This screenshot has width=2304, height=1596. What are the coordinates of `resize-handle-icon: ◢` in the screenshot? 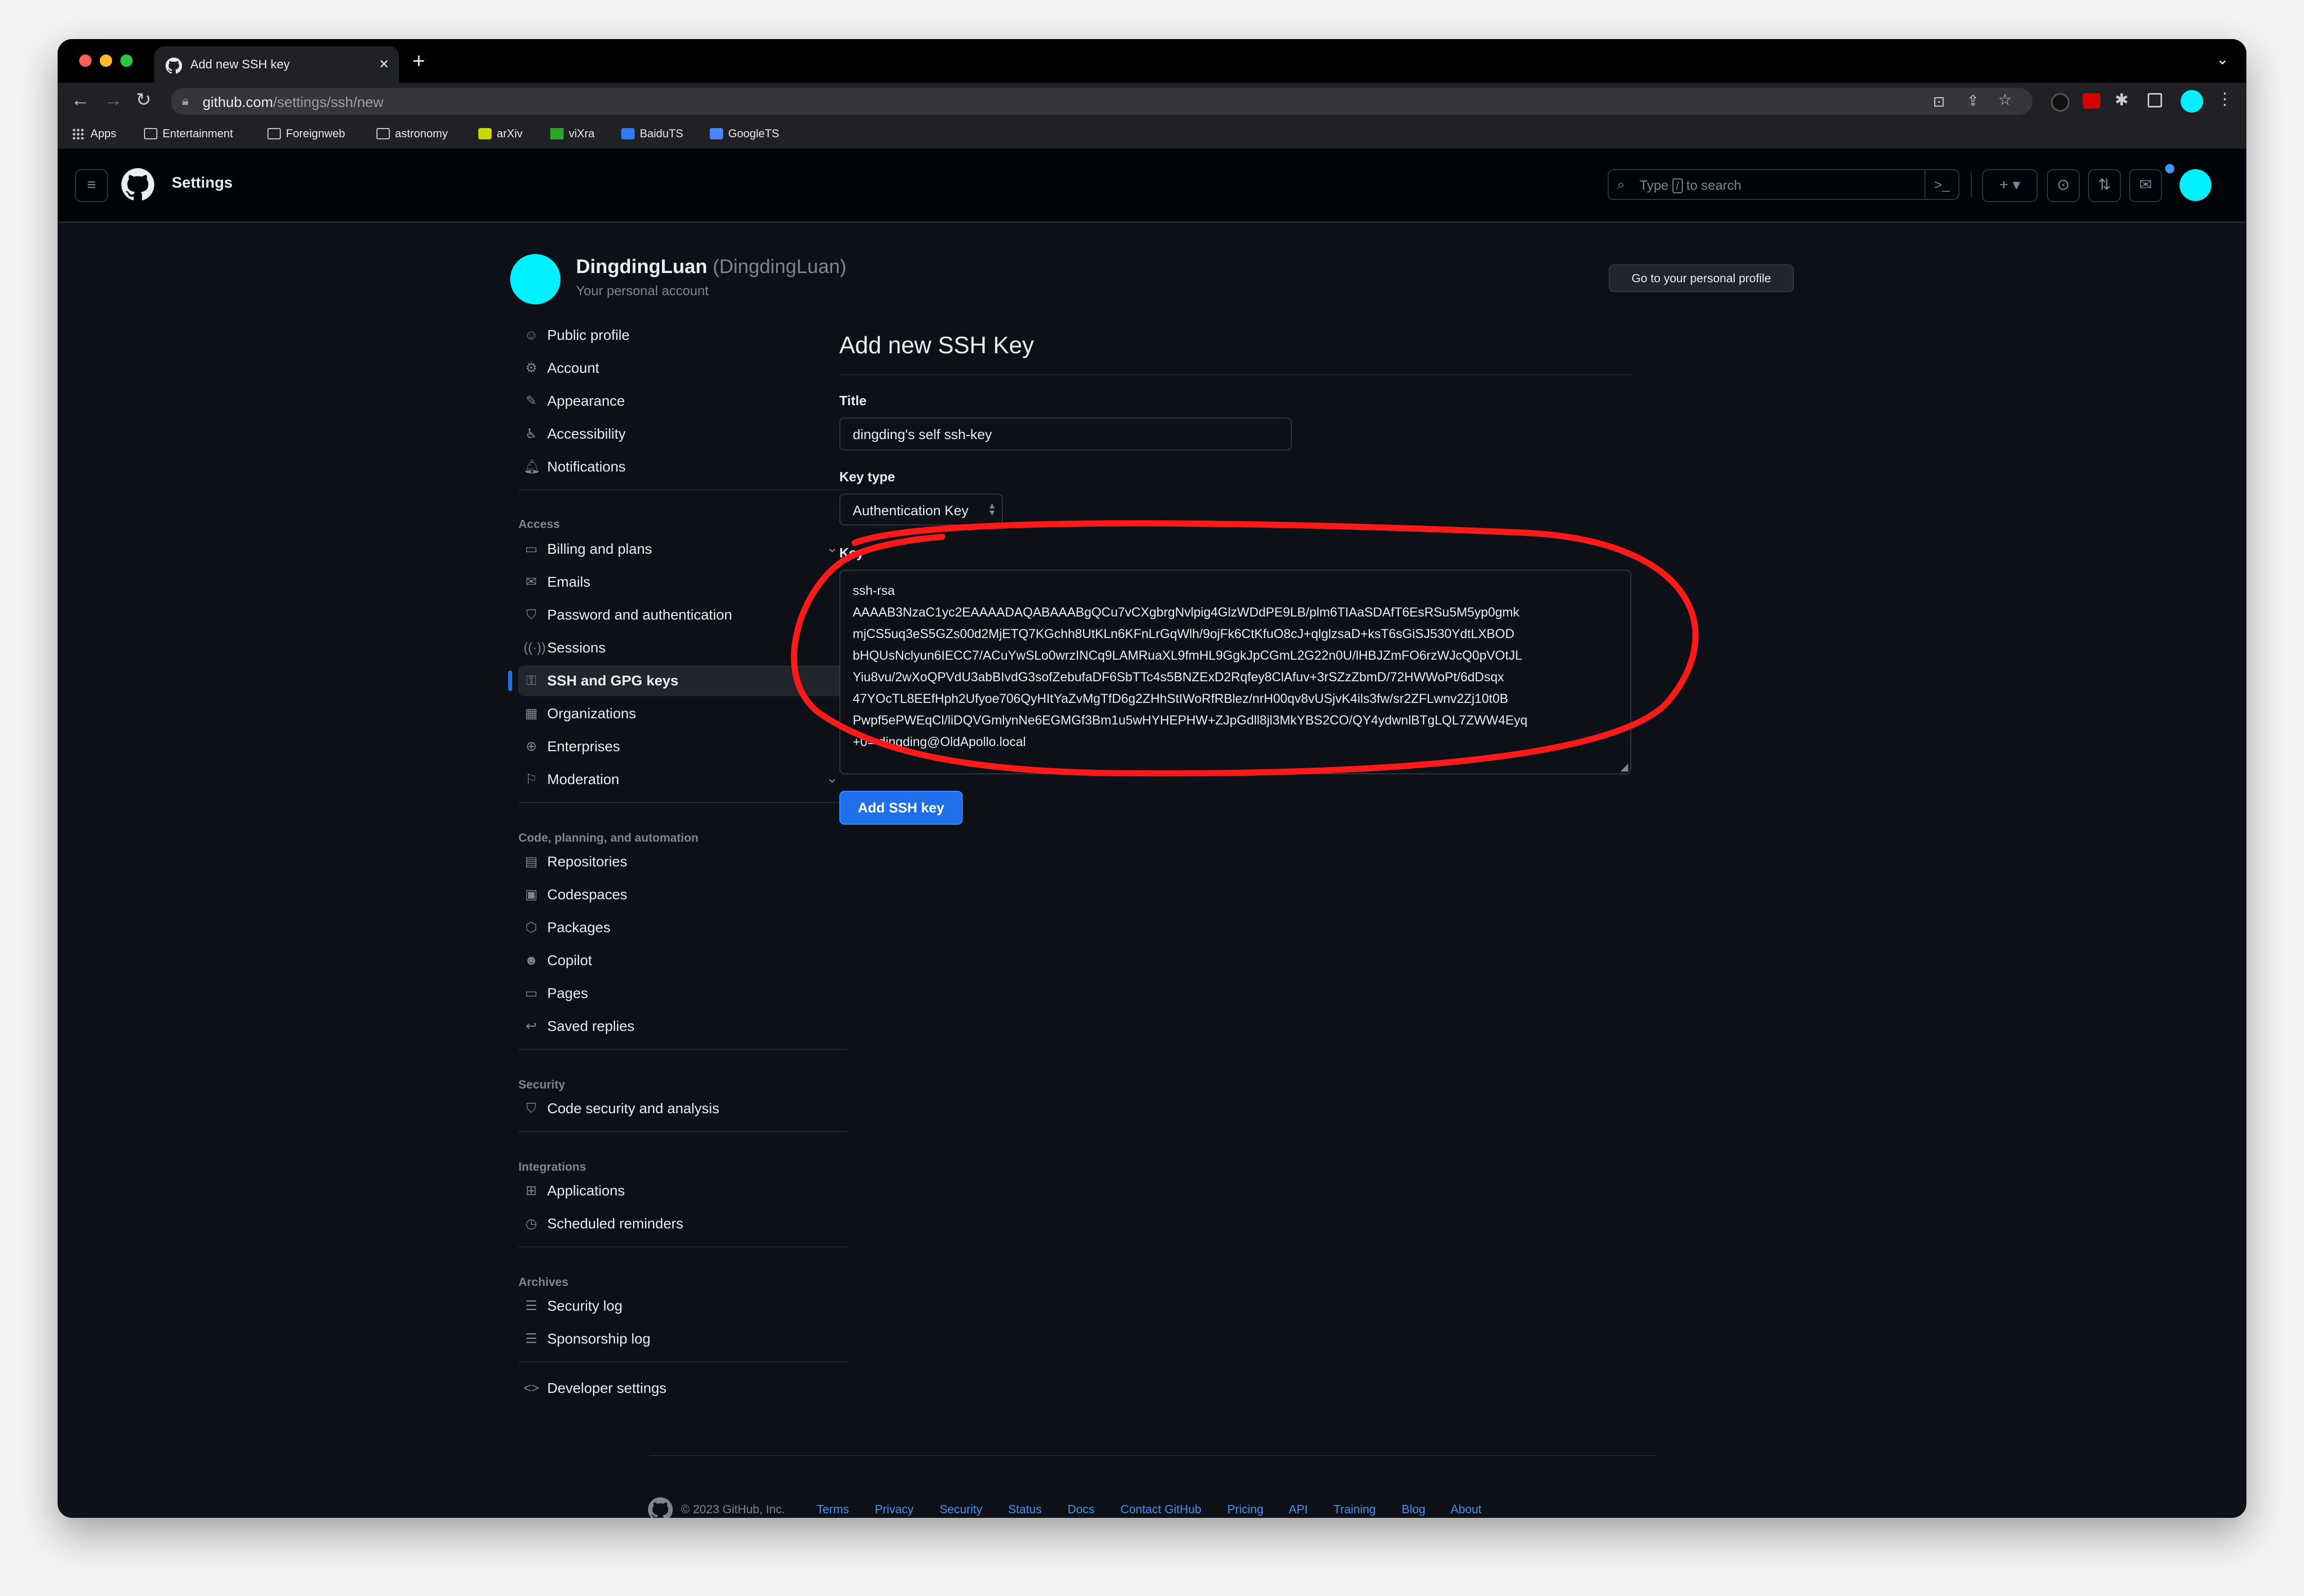 It's located at (1624, 766).